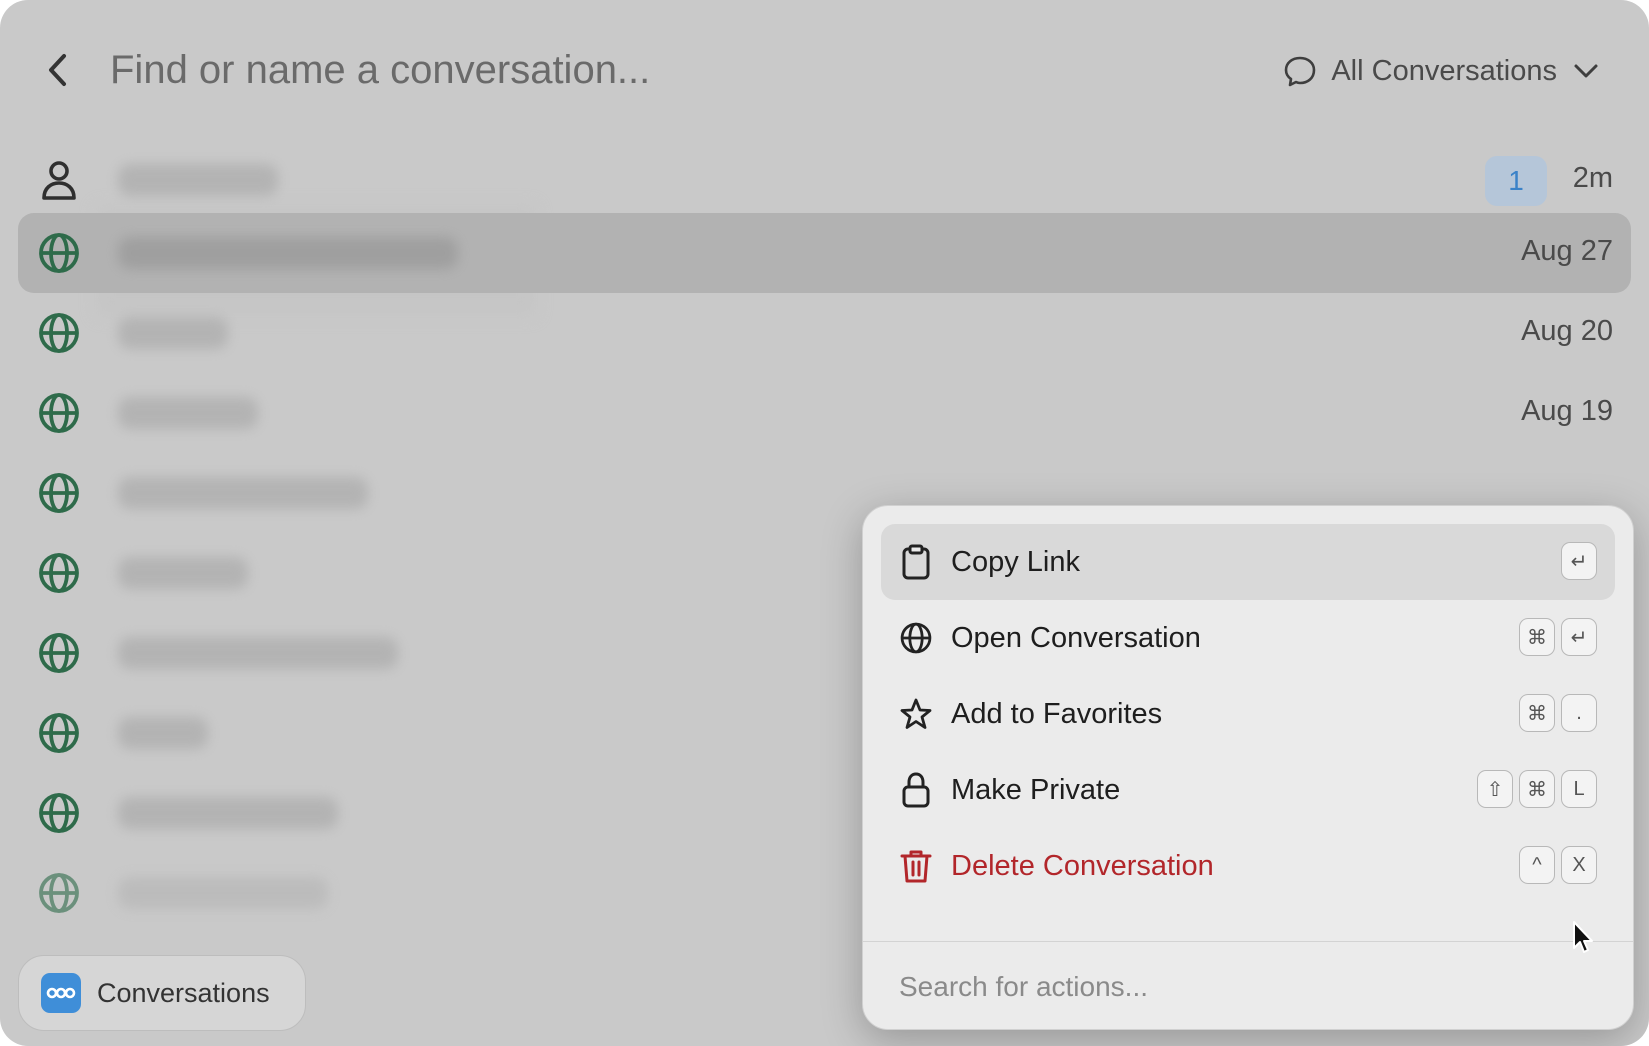  Describe the element at coordinates (1239, 987) in the screenshot. I see `action-search-input` at that location.